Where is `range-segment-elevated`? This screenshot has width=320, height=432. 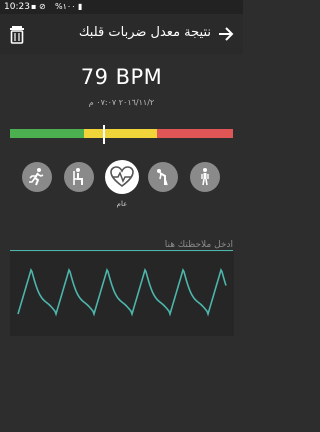
range-segment-elevated is located at coordinates (120, 133).